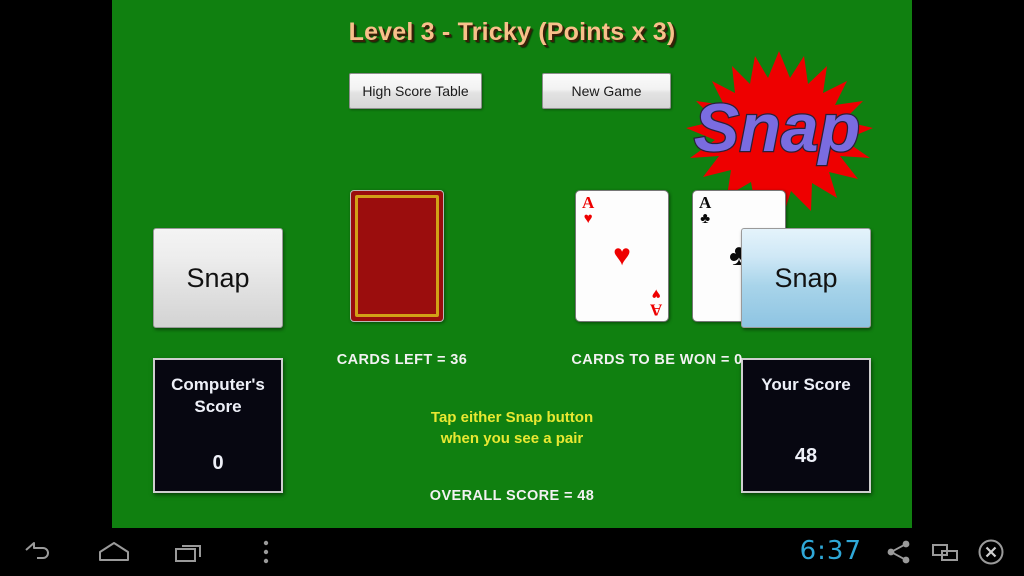 This screenshot has width=1024, height=576. I want to click on new-game-button: New Game, so click(606, 91).